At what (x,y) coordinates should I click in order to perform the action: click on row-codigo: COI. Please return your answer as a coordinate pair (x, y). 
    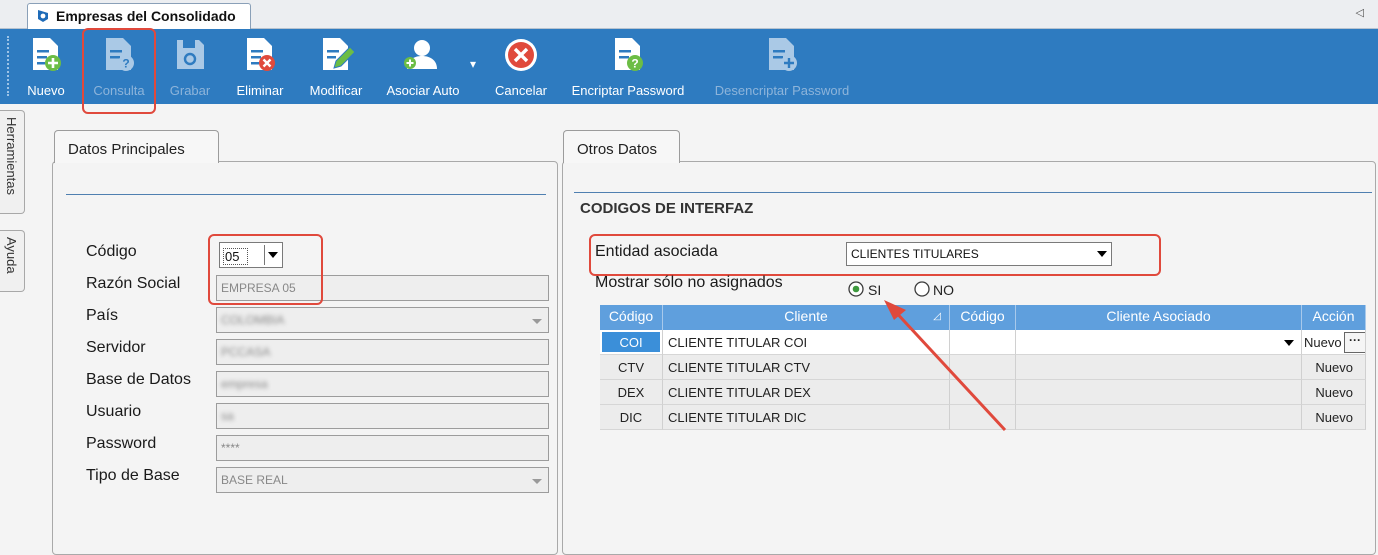
    Looking at the image, I should click on (631, 342).